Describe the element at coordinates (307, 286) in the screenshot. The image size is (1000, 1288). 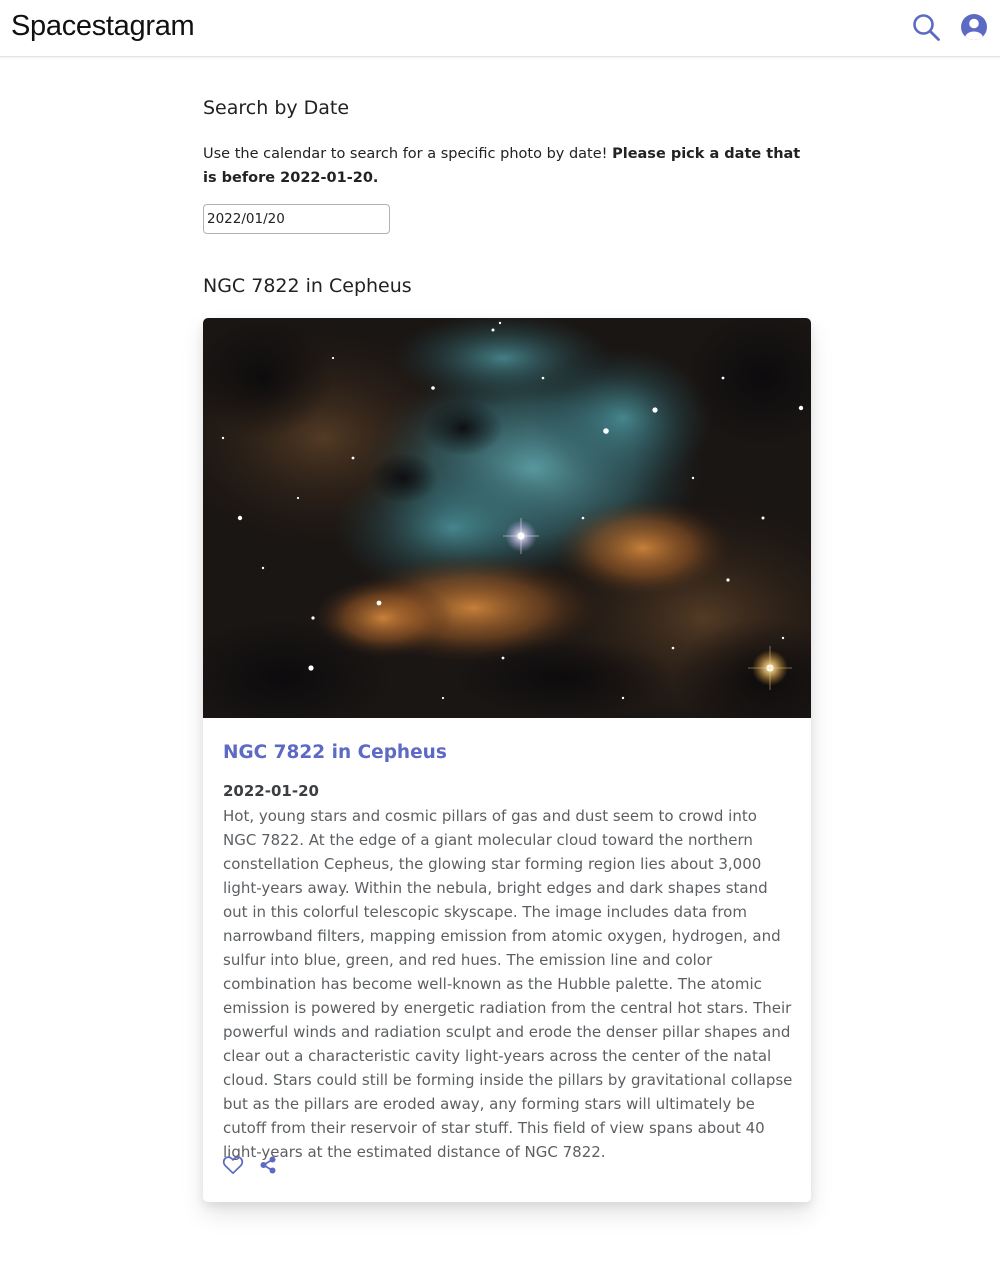
I see `result-heading: NGC 7822 in Cepheus` at that location.